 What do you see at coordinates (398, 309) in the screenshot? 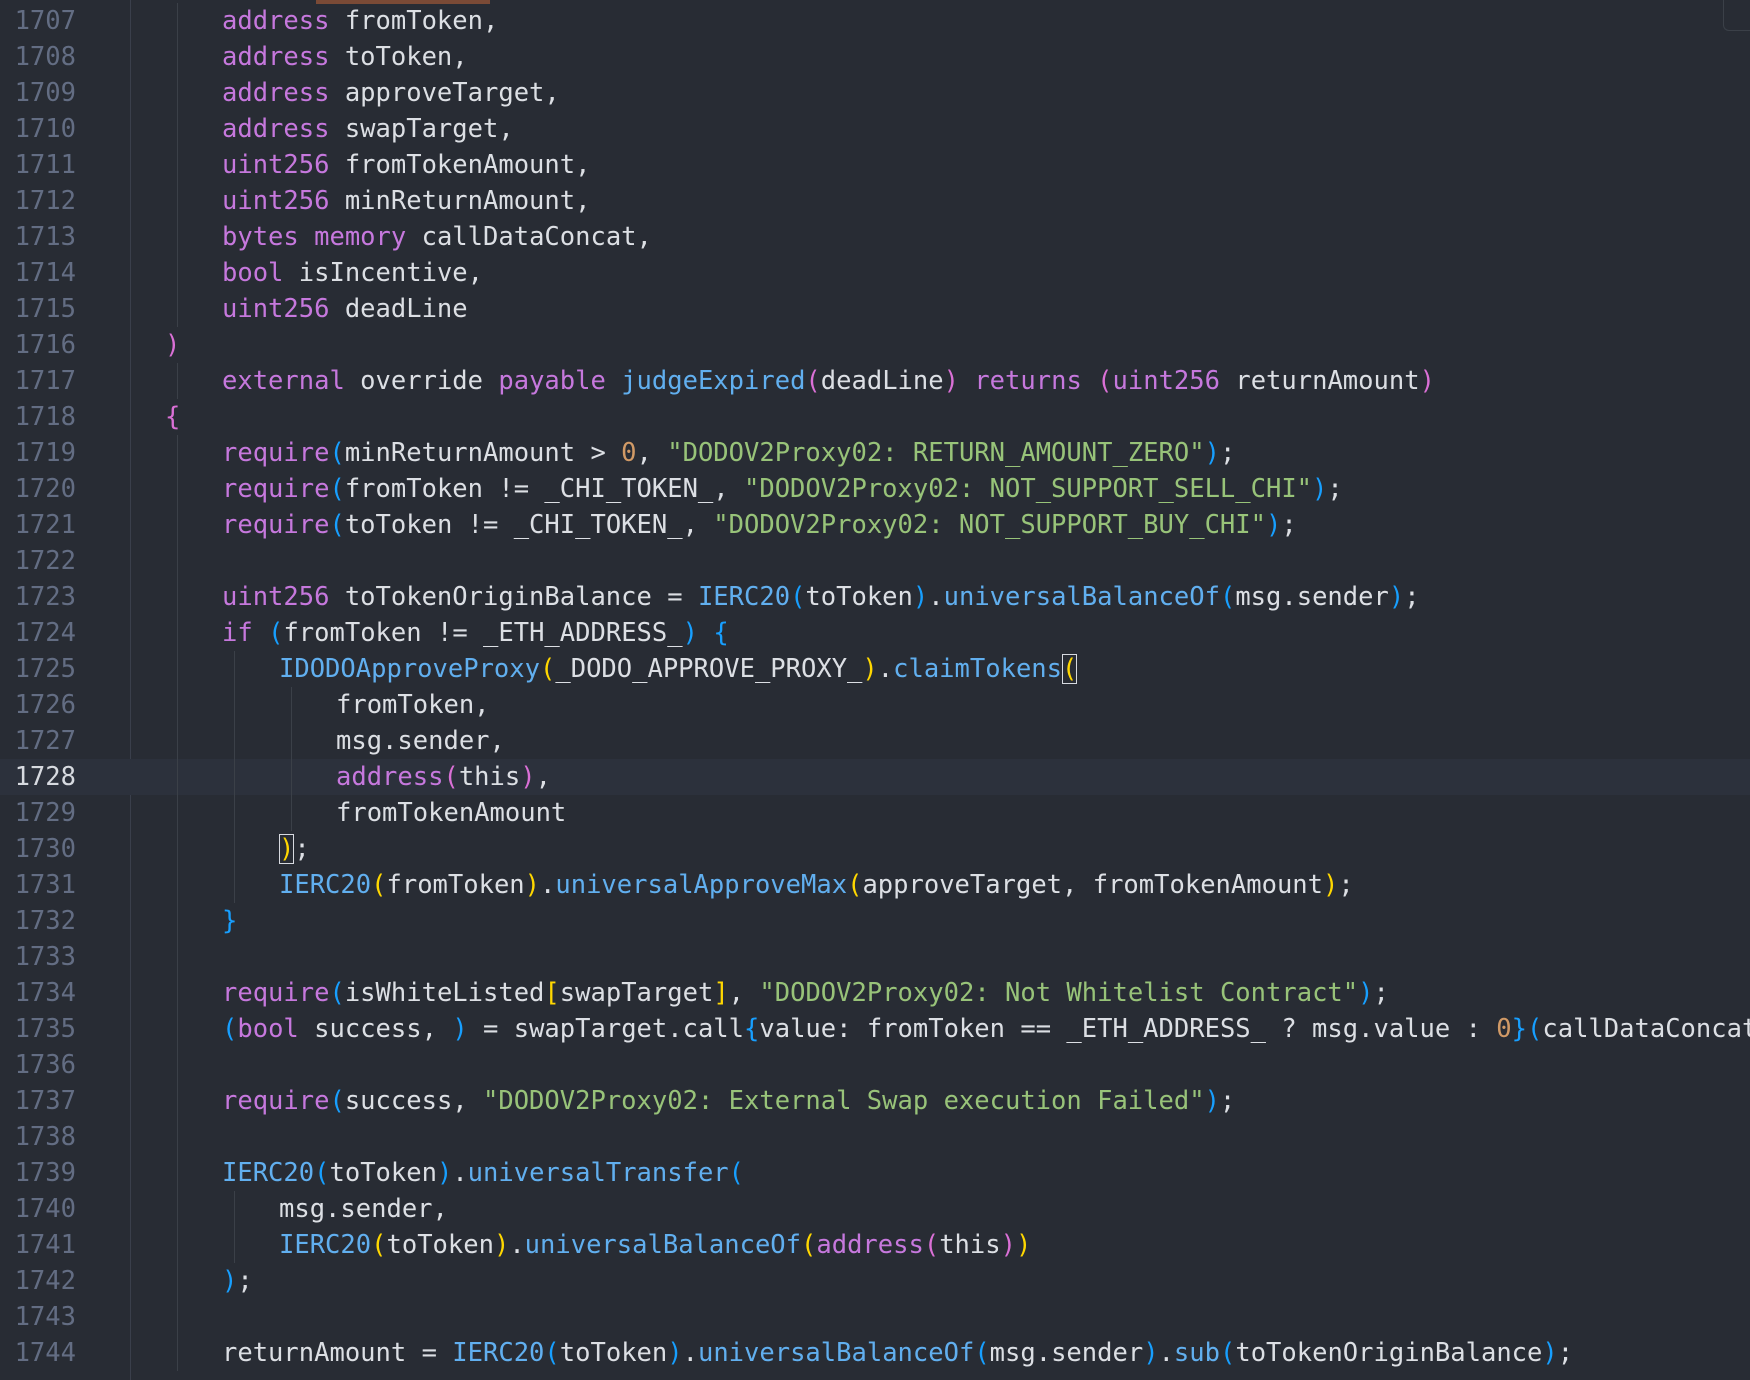
I see `code-token: deadLine` at bounding box center [398, 309].